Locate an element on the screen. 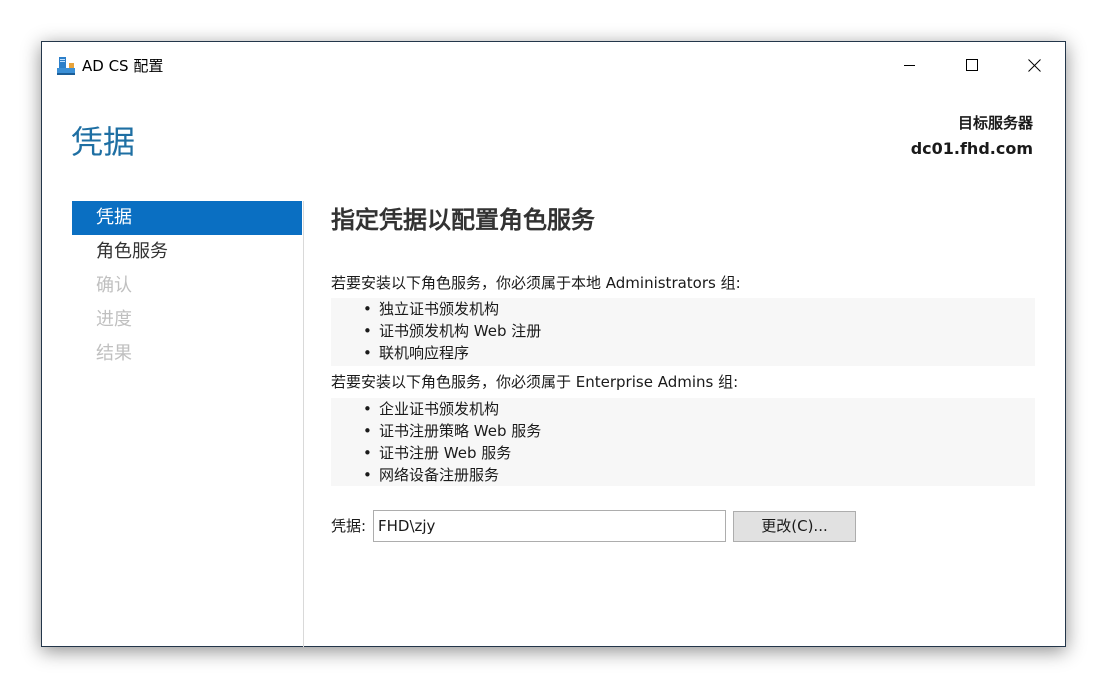 The width and height of the screenshot is (1108, 689). list-item: 联机响应程序 is located at coordinates (699, 353).